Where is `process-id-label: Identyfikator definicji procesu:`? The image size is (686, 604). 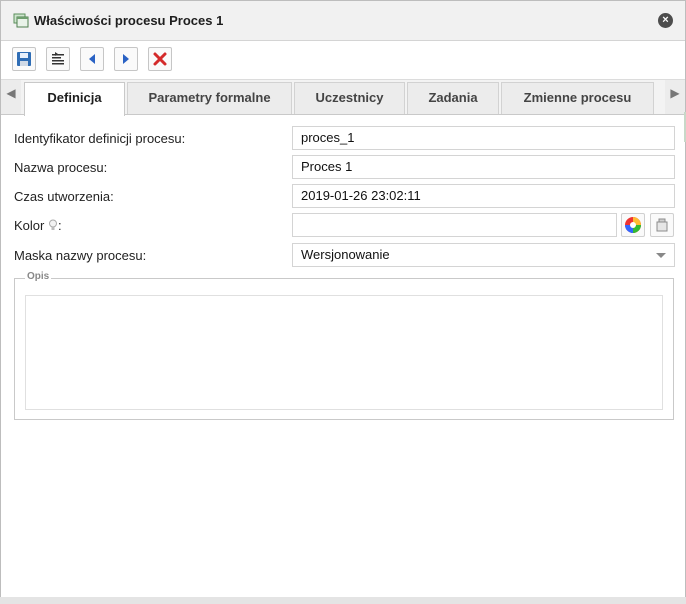 process-id-label: Identyfikator definicji procesu: is located at coordinates (100, 138).